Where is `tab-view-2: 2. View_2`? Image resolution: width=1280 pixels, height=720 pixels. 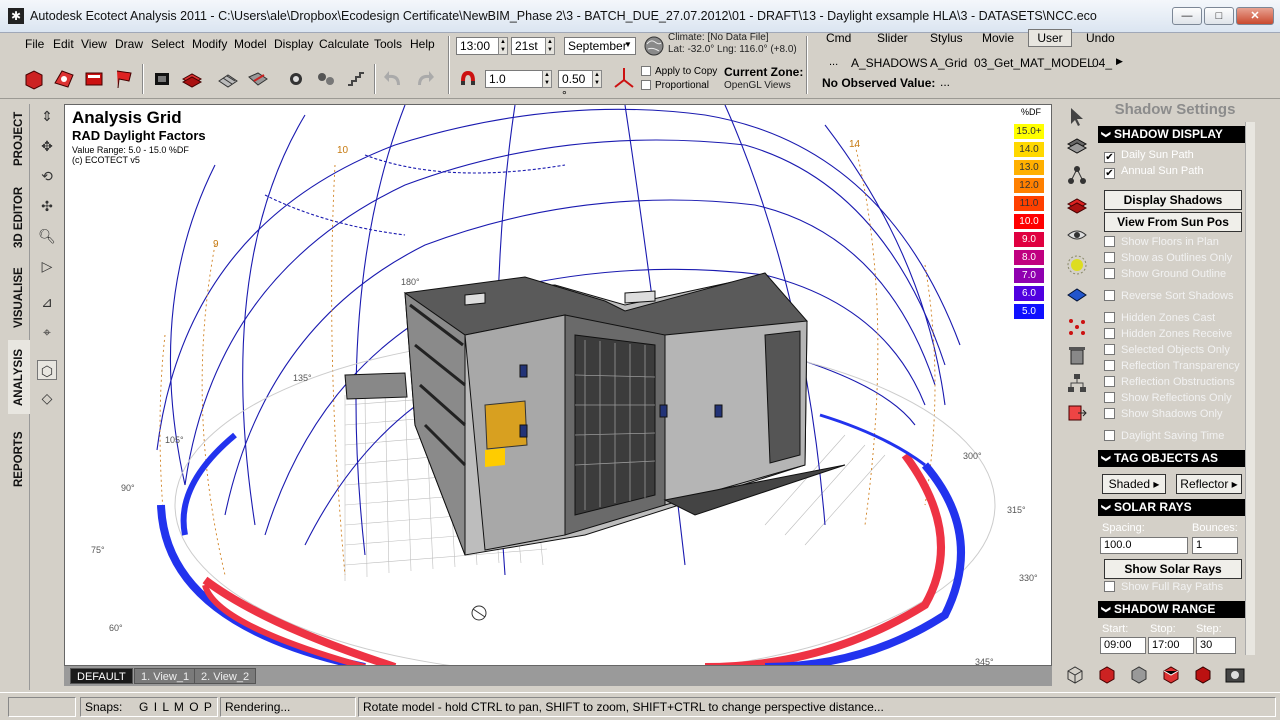 tab-view-2: 2. View_2 is located at coordinates (225, 676).